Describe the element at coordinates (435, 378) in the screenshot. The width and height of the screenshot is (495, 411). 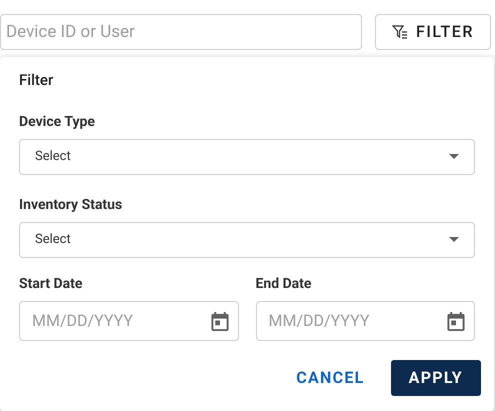
I see `apply-button: APPLY` at that location.